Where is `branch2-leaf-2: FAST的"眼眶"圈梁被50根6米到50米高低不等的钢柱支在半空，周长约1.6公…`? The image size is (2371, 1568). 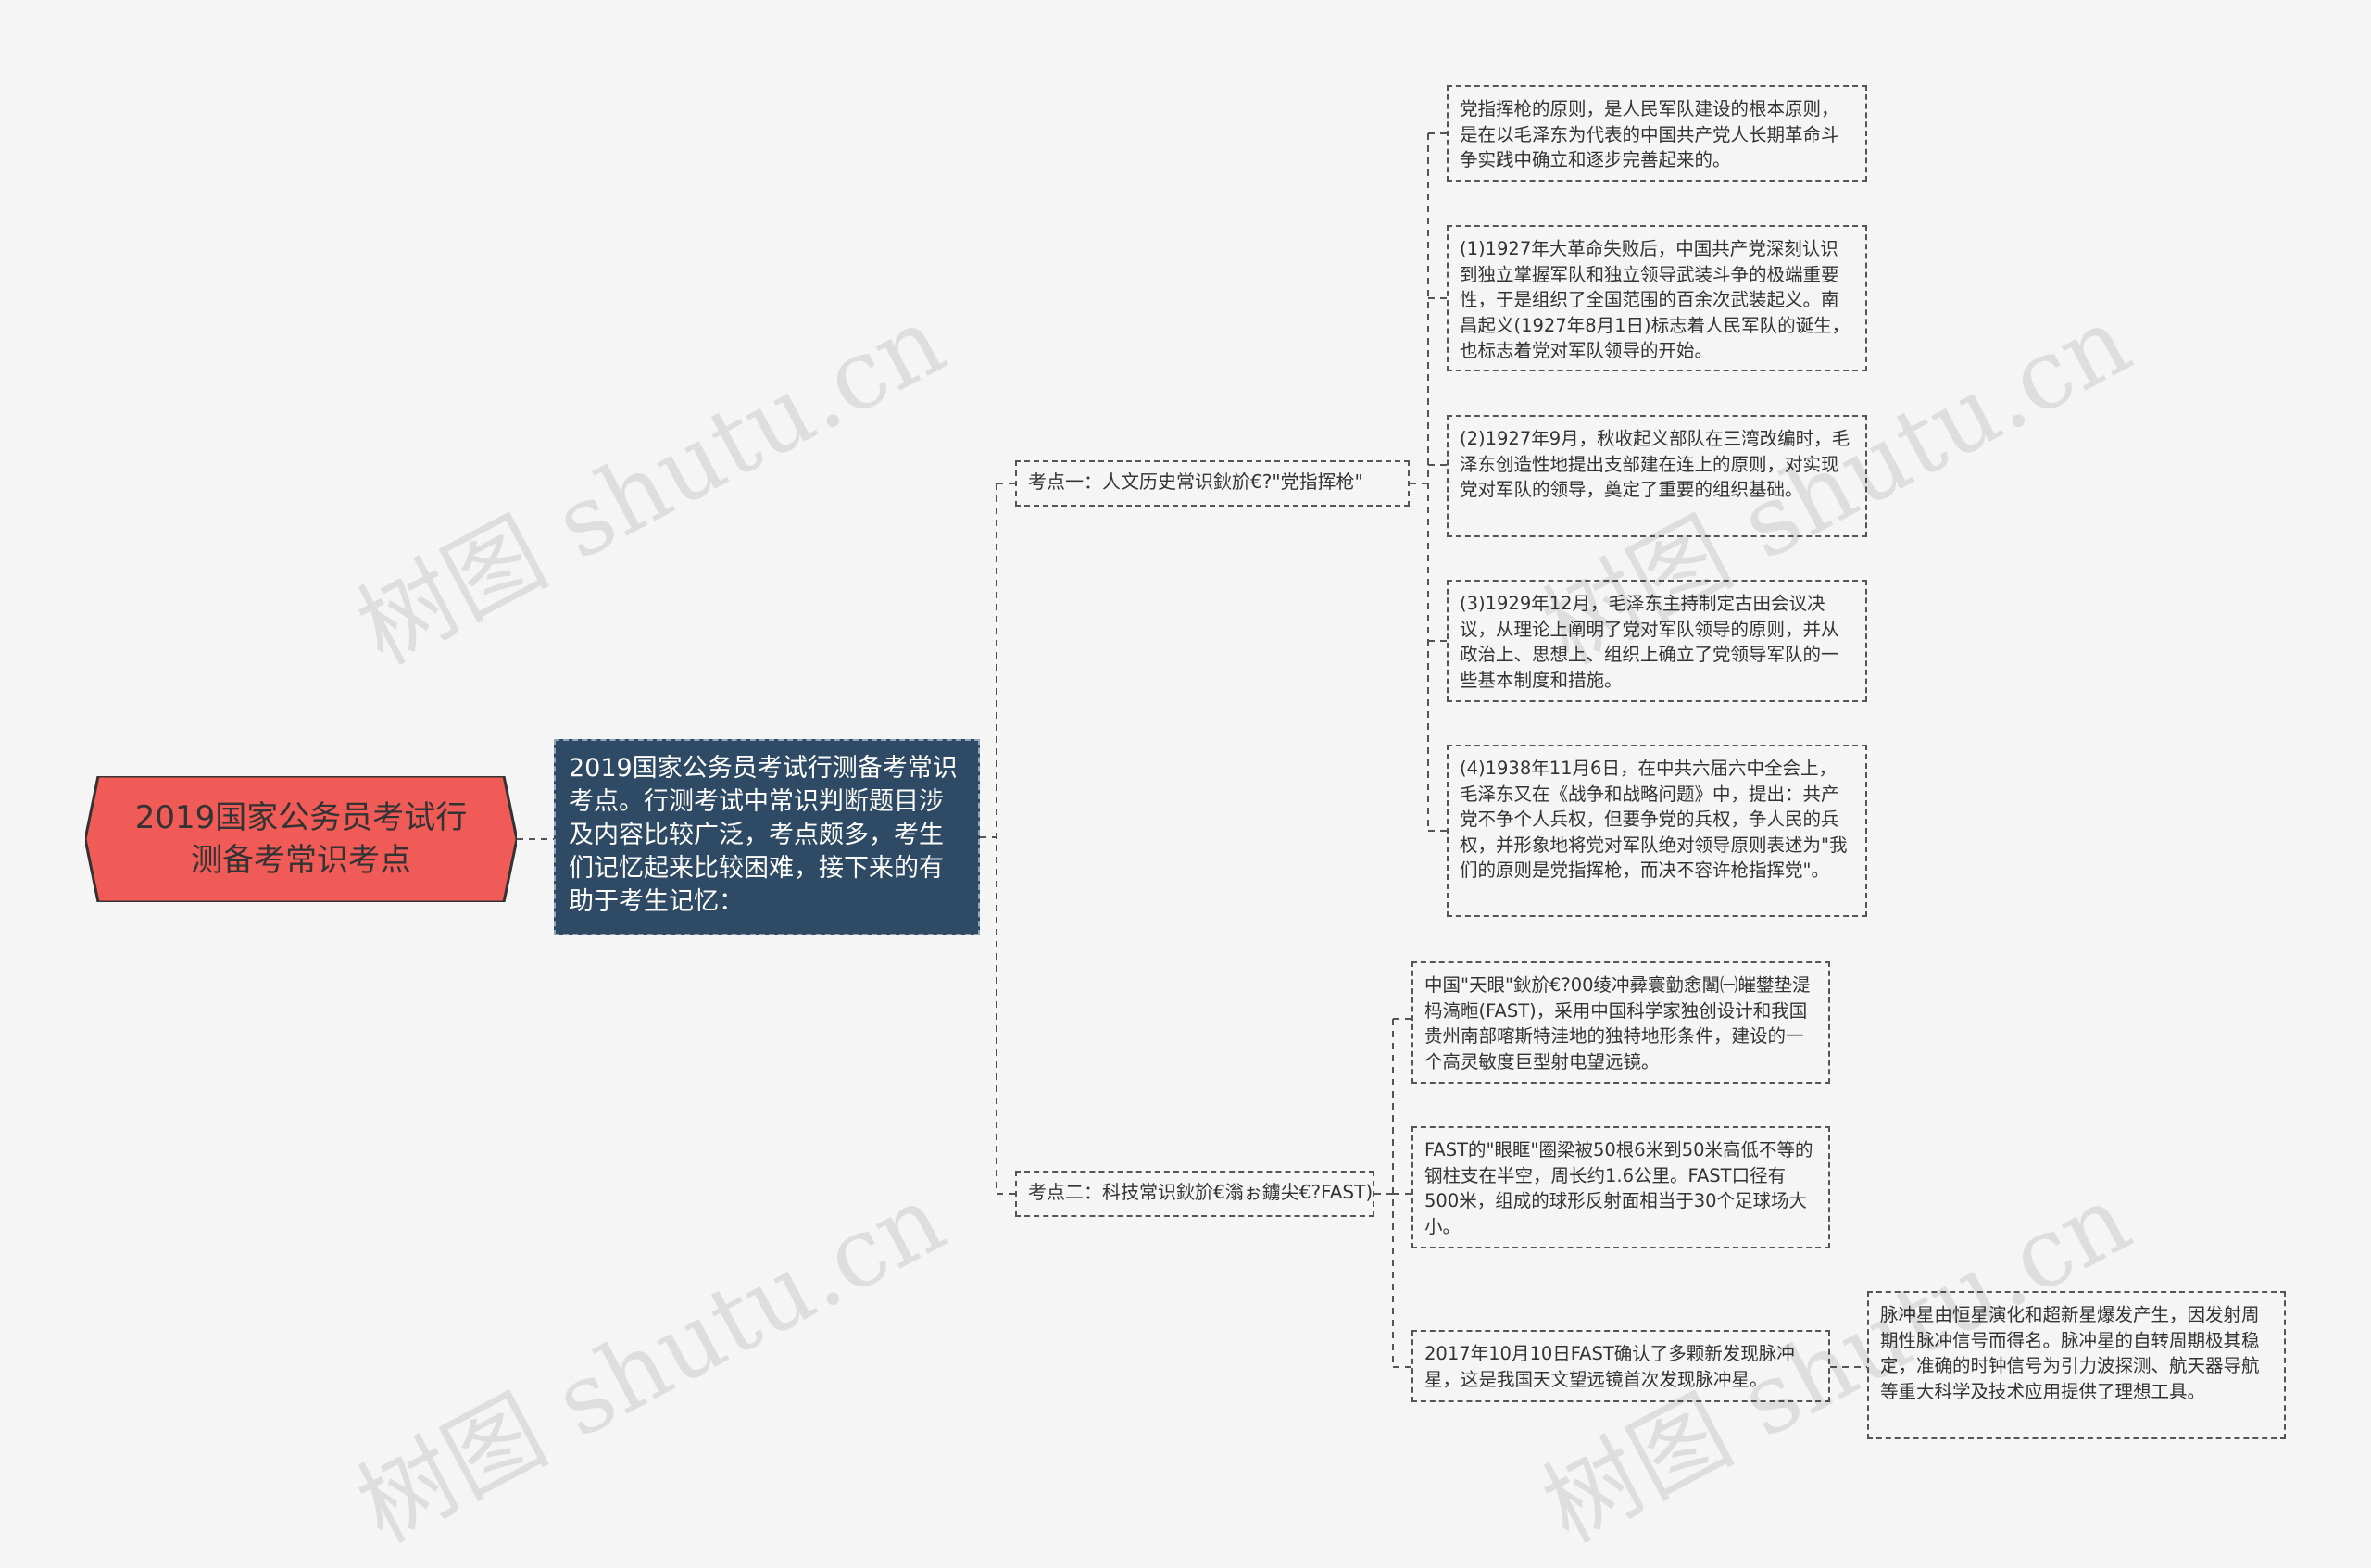 branch2-leaf-2: FAST的"眼眶"圈梁被50根6米到50米高低不等的钢柱支在半空，周长约1.6公… is located at coordinates (1620, 1187).